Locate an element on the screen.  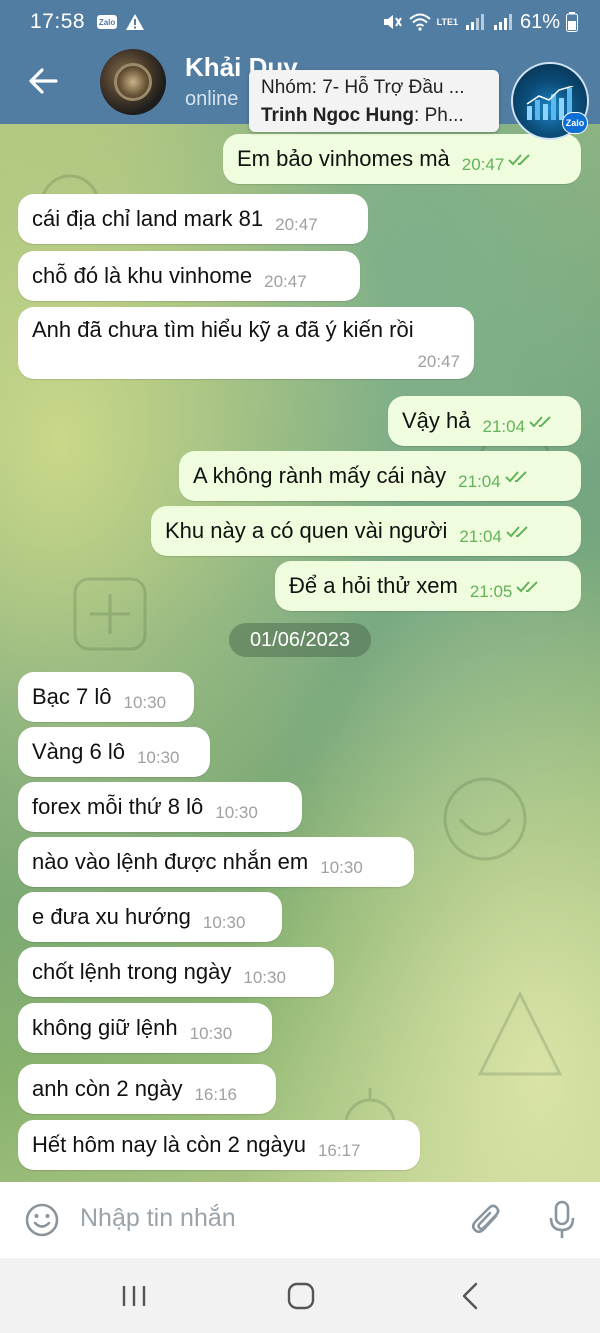
message-input: Nhập tin nhắn is located at coordinates (158, 1218).